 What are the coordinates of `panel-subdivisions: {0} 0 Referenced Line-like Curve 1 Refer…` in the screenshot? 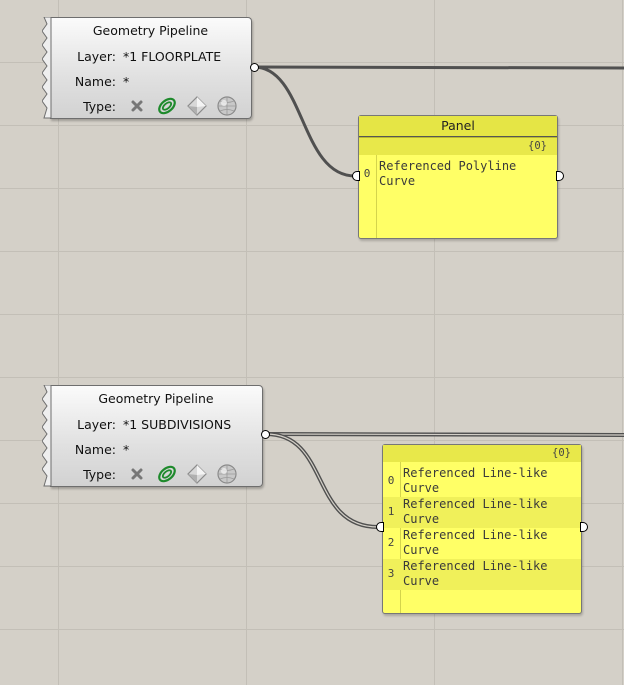 It's located at (482, 529).